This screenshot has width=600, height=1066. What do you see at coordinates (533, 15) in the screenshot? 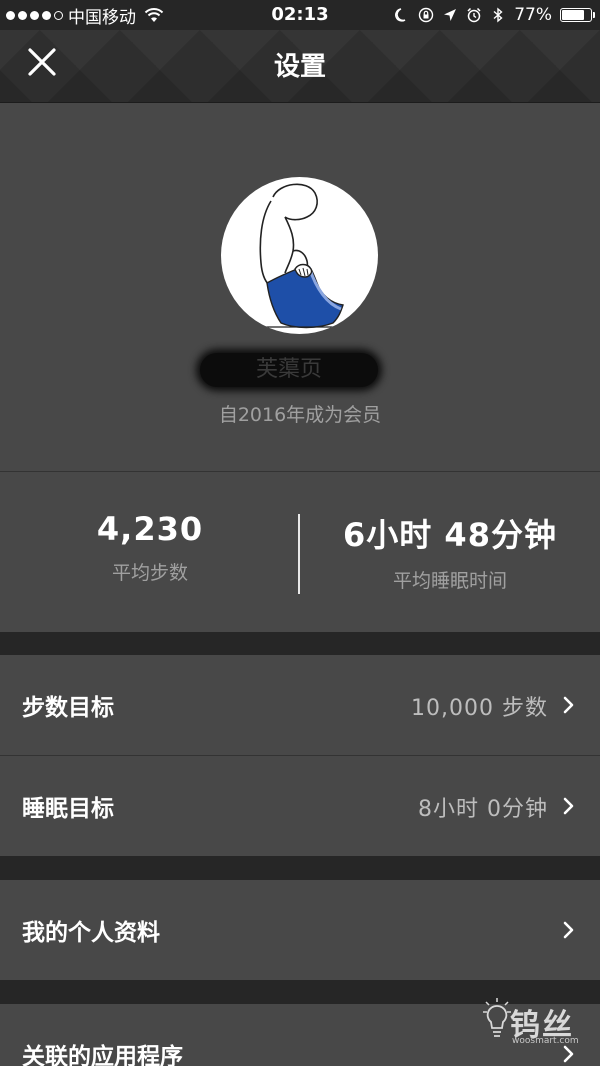
I see `battery-percent: 77%` at bounding box center [533, 15].